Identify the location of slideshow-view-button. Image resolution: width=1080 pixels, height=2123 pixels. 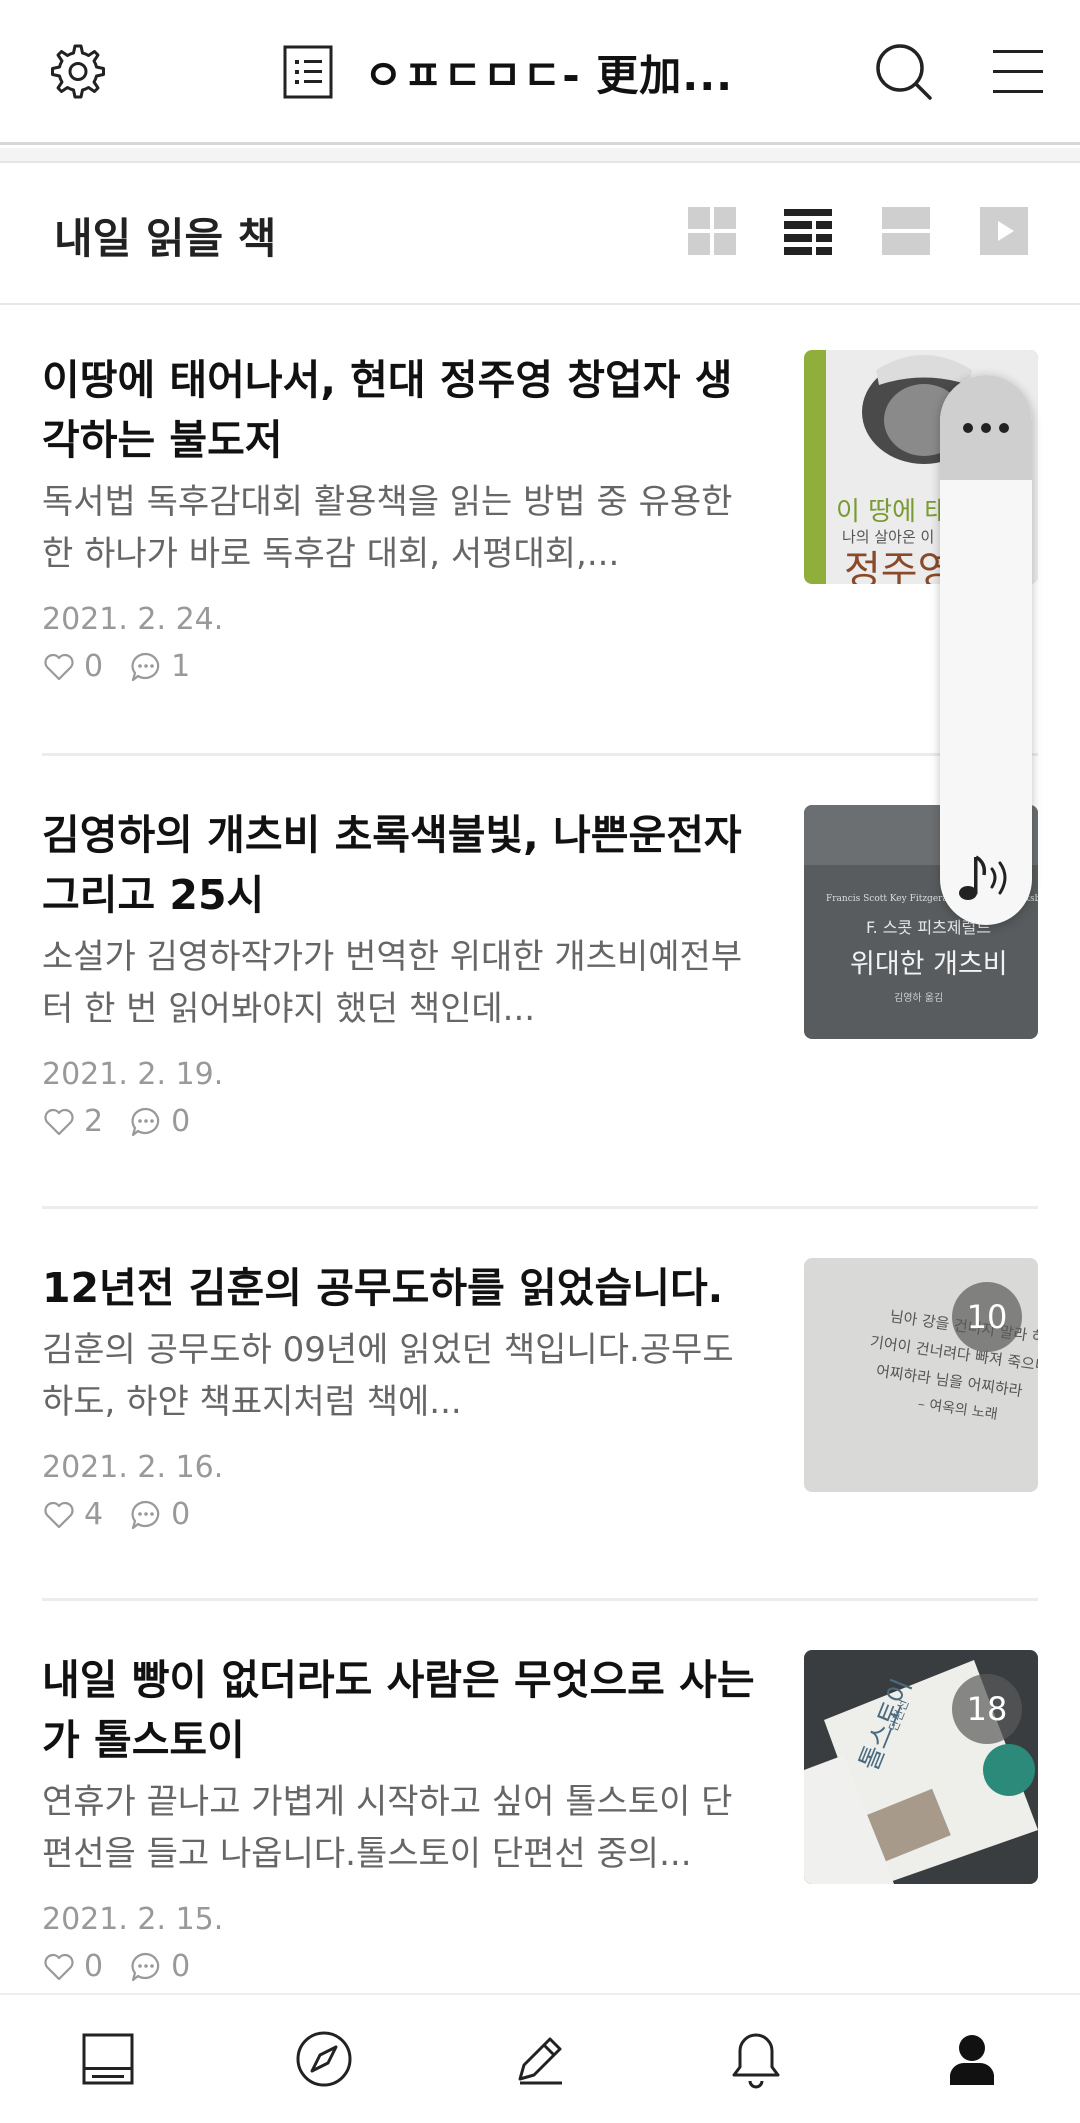
(1004, 231).